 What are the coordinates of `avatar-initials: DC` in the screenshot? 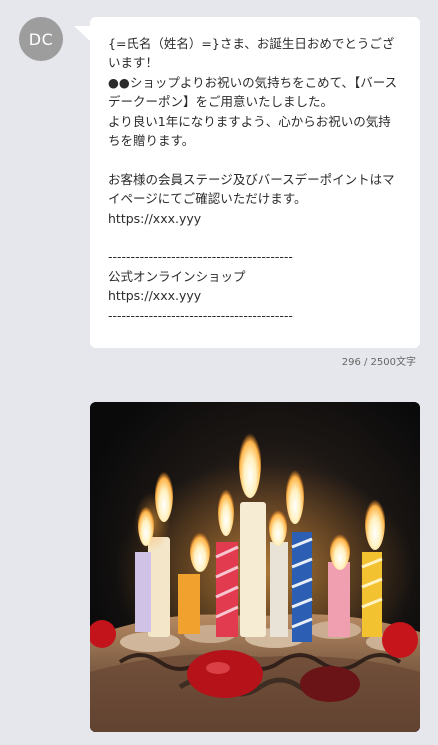 It's located at (41, 39).